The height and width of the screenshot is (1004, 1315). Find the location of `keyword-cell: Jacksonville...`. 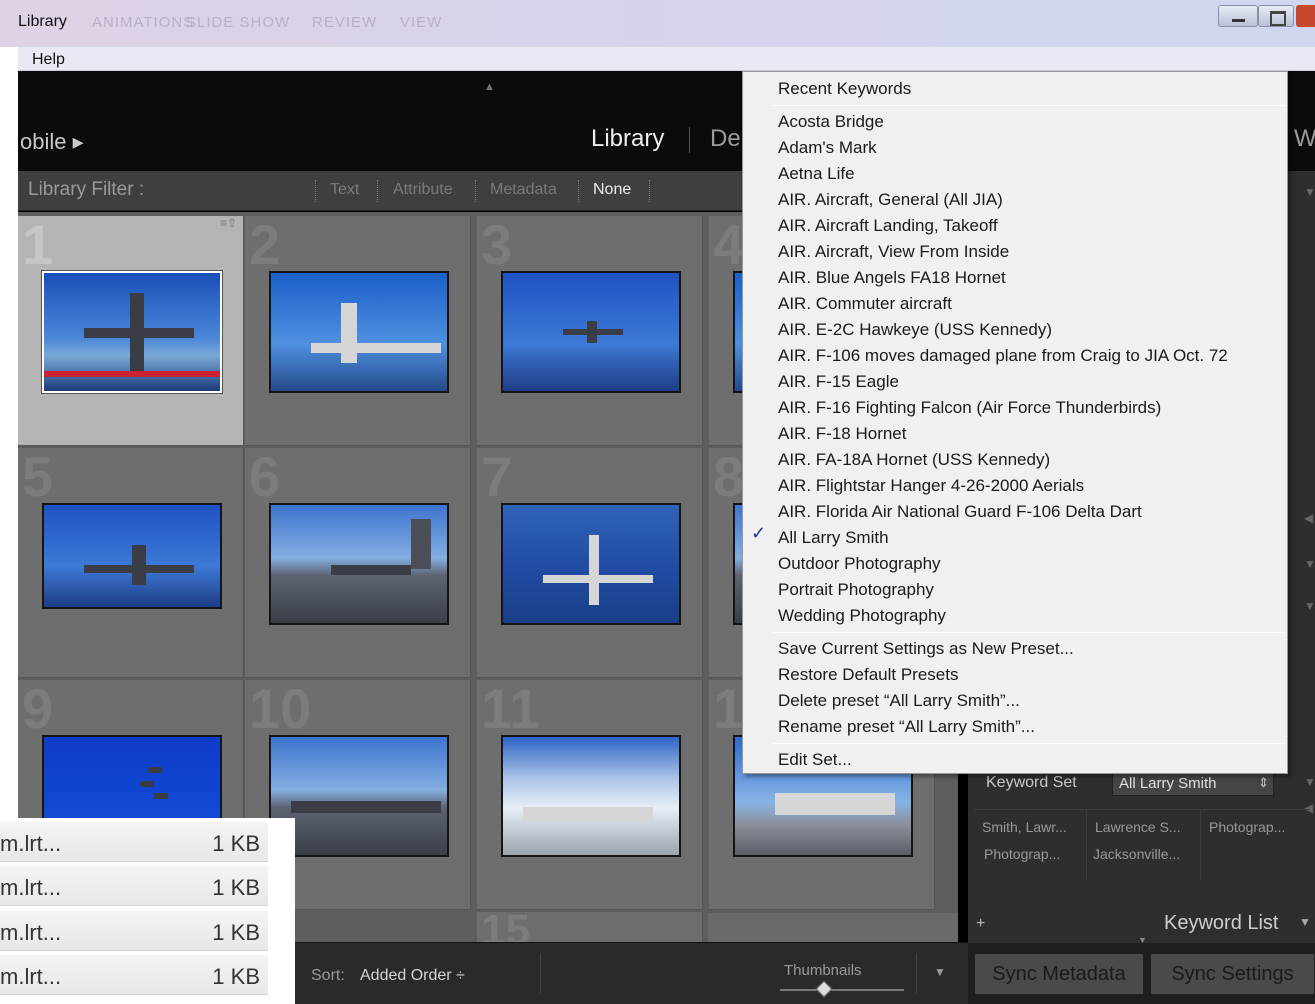

keyword-cell: Jacksonville... is located at coordinates (1136, 854).